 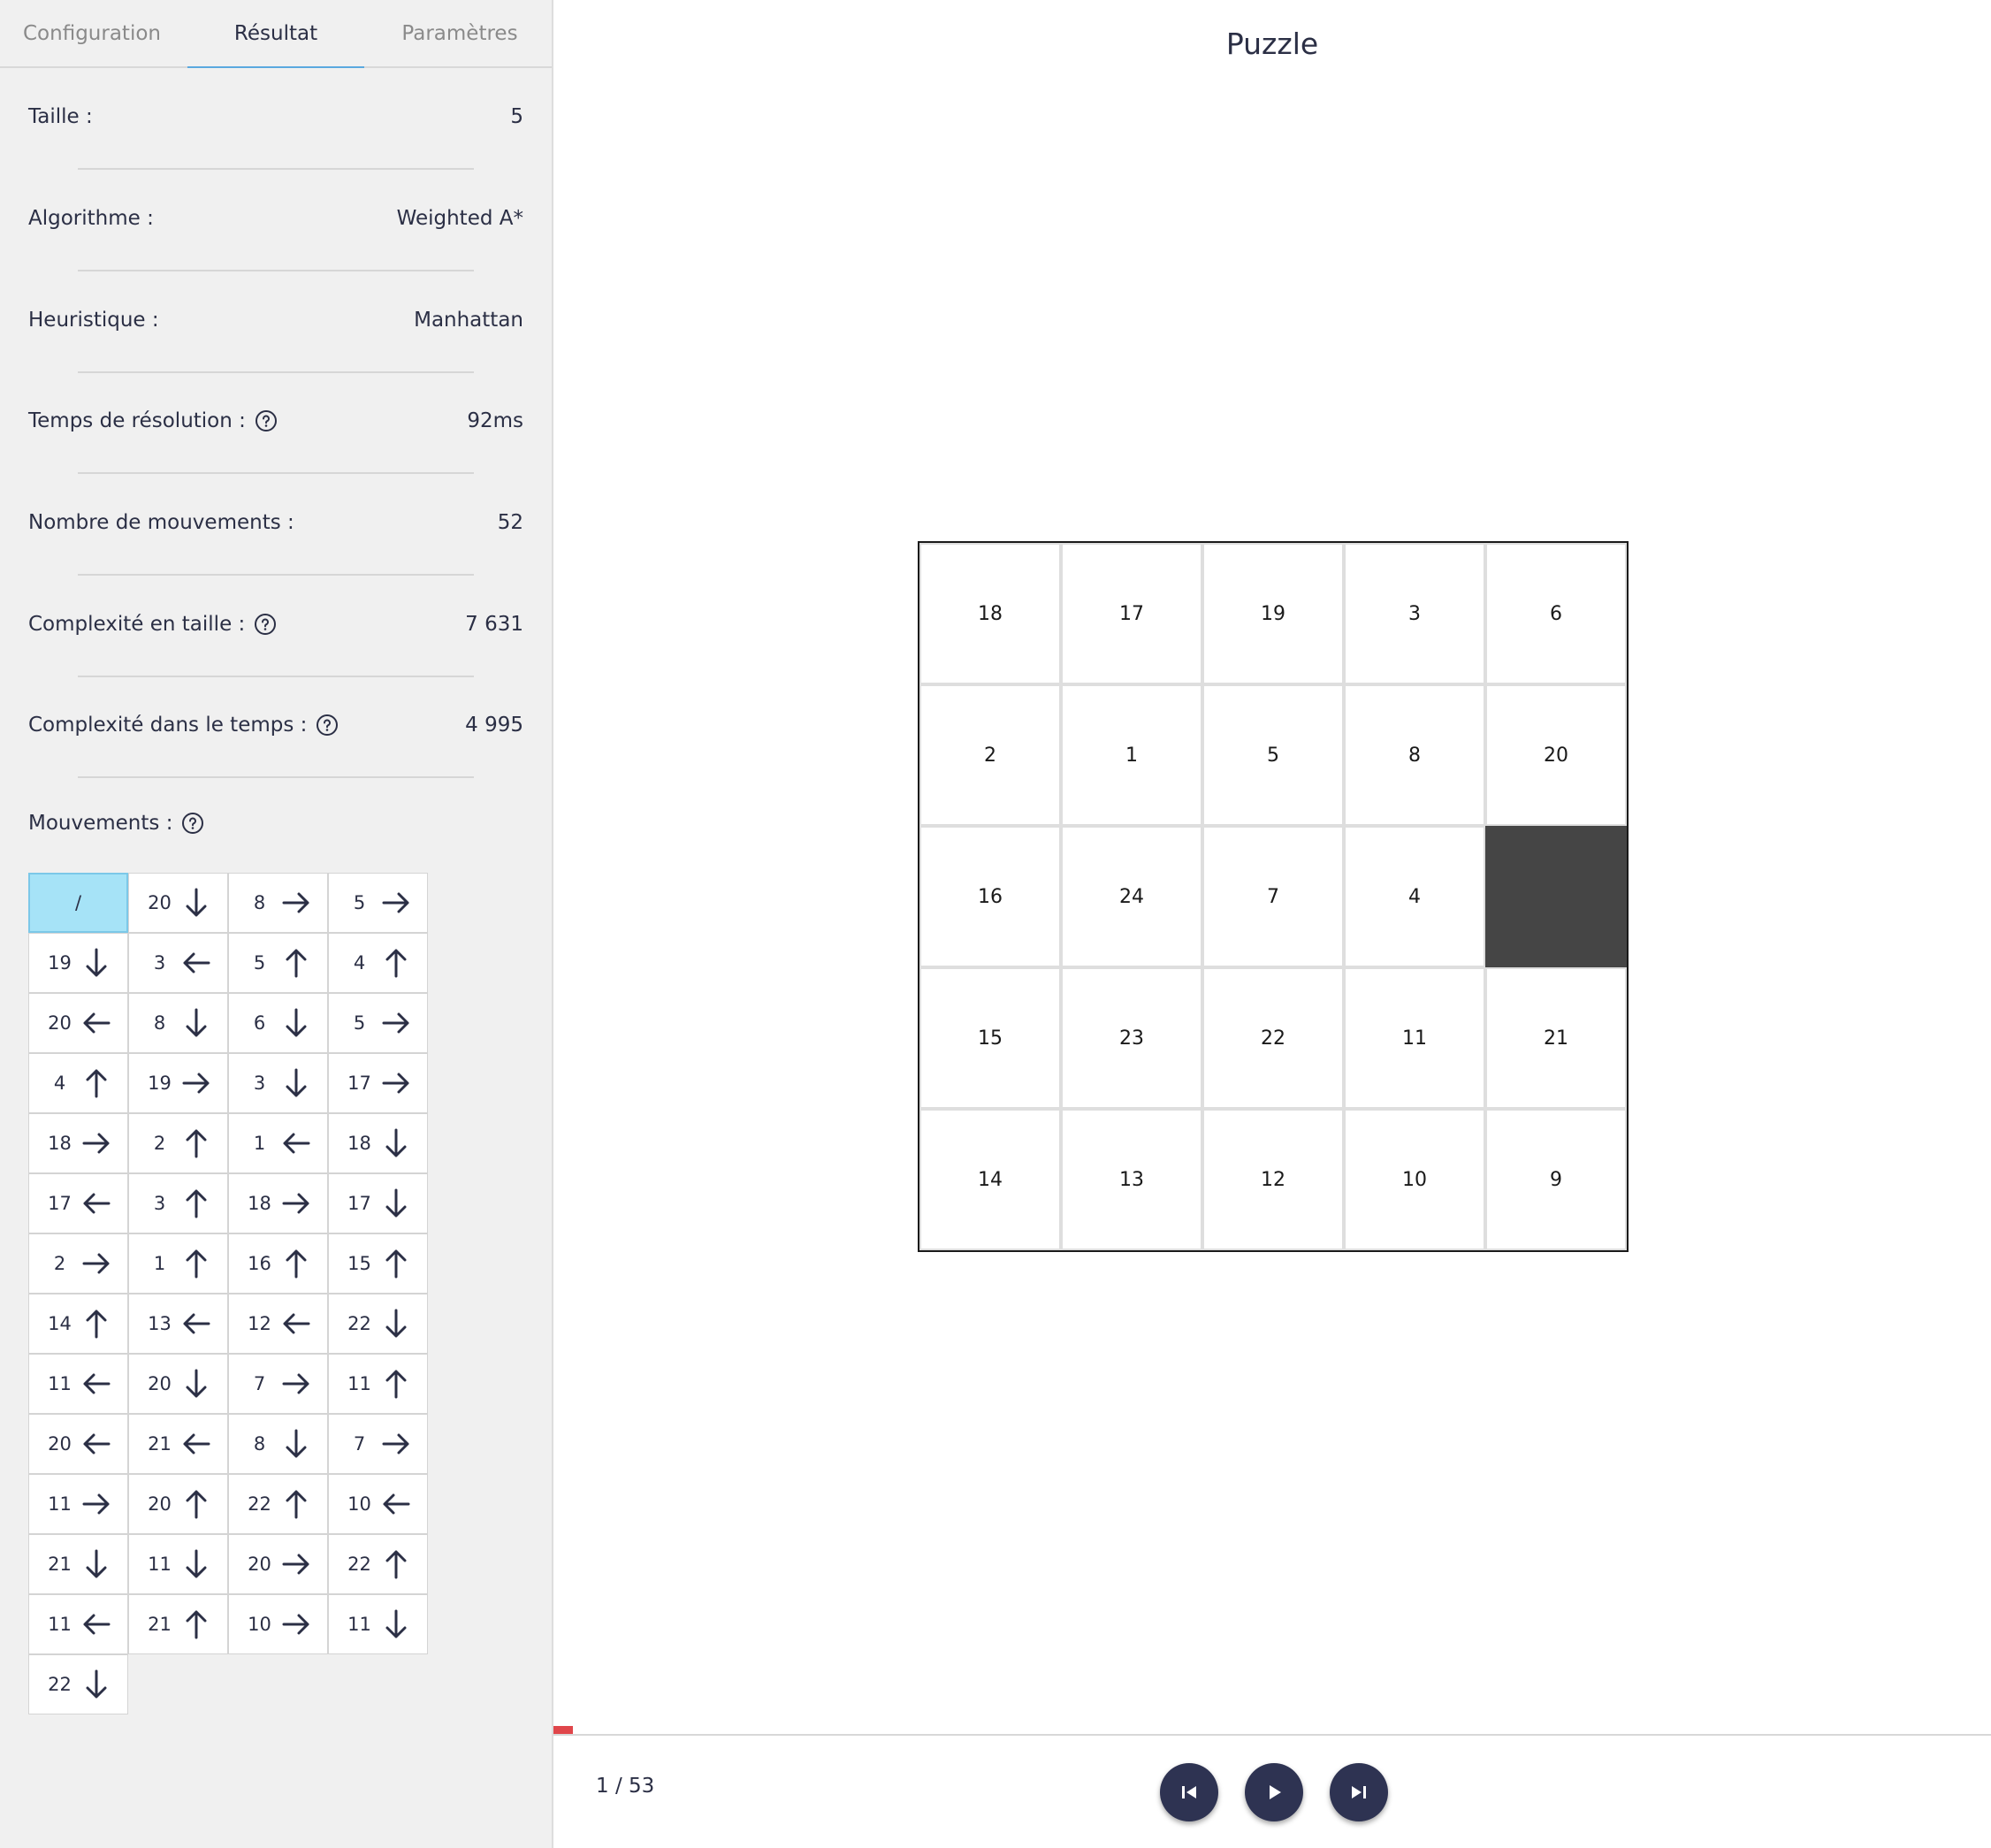 What do you see at coordinates (1131, 613) in the screenshot?
I see `puzzle-tile: 17` at bounding box center [1131, 613].